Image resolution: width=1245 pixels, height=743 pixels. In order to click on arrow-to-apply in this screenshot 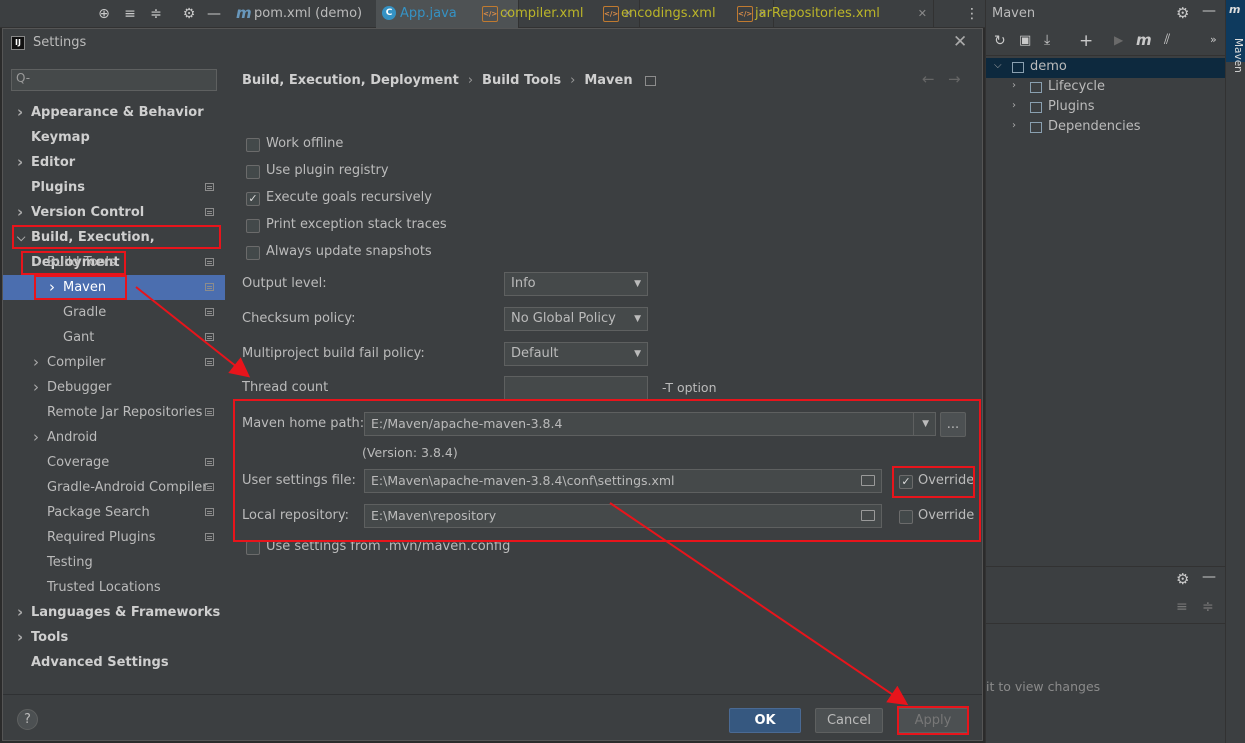, I will do `click(759, 604)`.